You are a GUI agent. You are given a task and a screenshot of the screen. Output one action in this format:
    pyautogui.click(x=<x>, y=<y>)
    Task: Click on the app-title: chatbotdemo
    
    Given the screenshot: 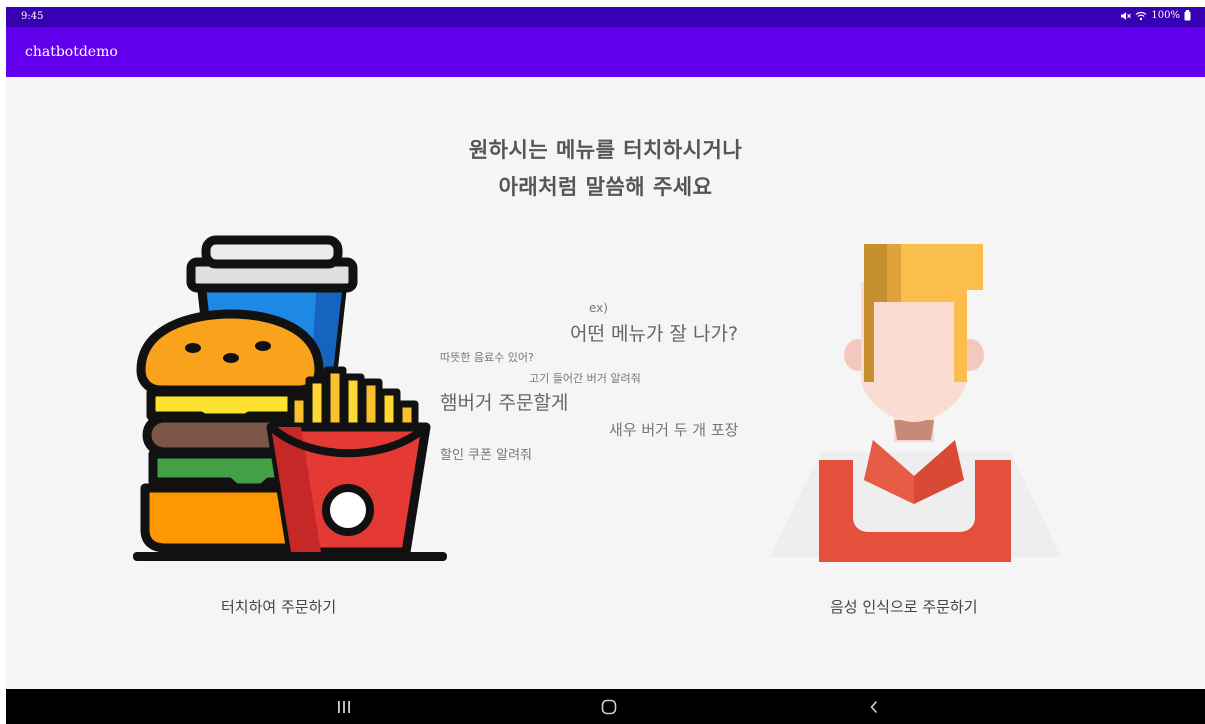 What is the action you would take?
    pyautogui.click(x=71, y=52)
    